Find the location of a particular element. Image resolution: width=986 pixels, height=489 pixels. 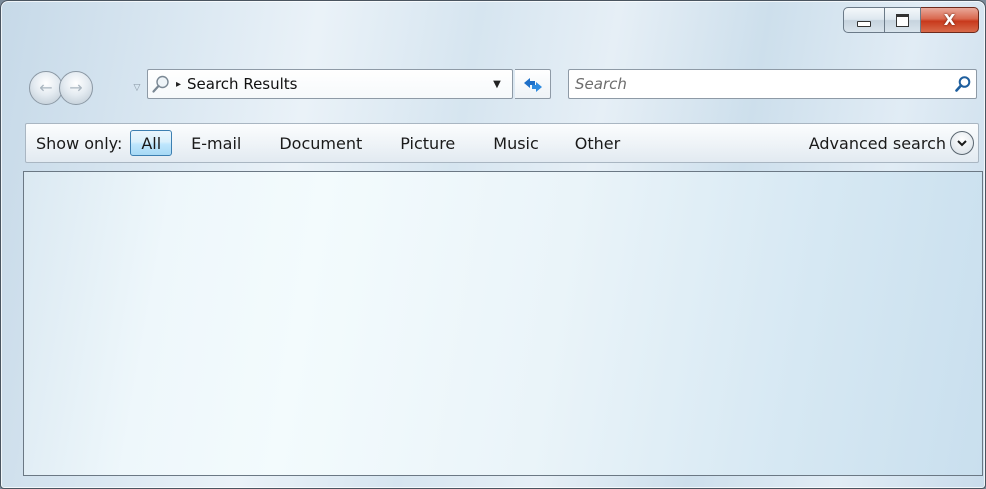

close-icon: X is located at coordinates (949, 20).